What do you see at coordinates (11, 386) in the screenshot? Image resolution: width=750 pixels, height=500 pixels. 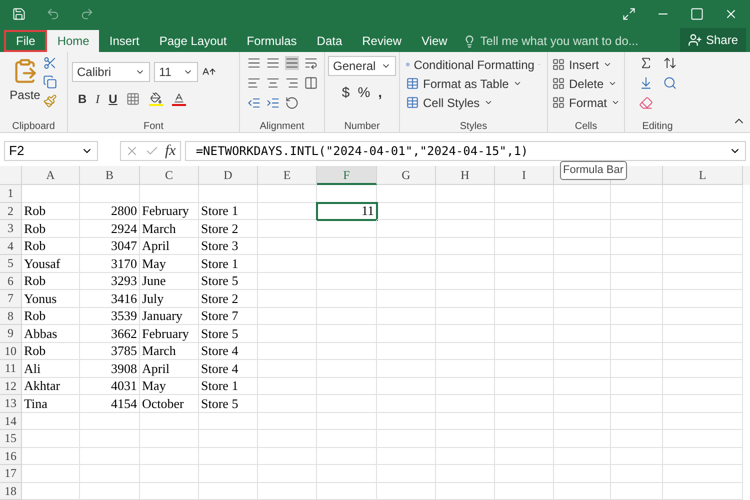 I see `row-header: 12` at bounding box center [11, 386].